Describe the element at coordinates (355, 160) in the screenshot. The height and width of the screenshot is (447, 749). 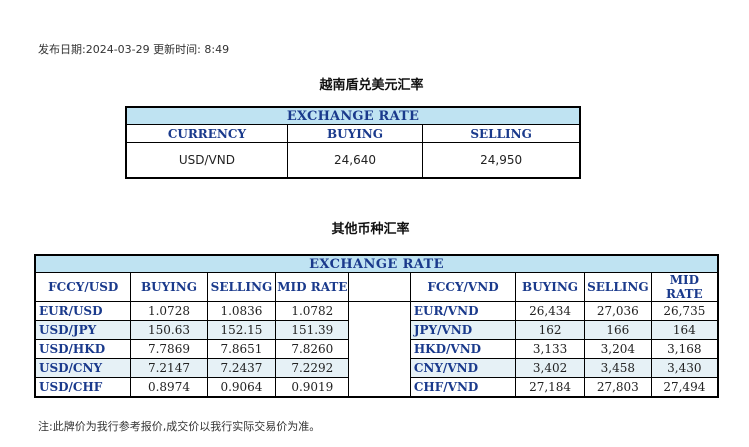
I see `cell-buying: 24,640` at that location.